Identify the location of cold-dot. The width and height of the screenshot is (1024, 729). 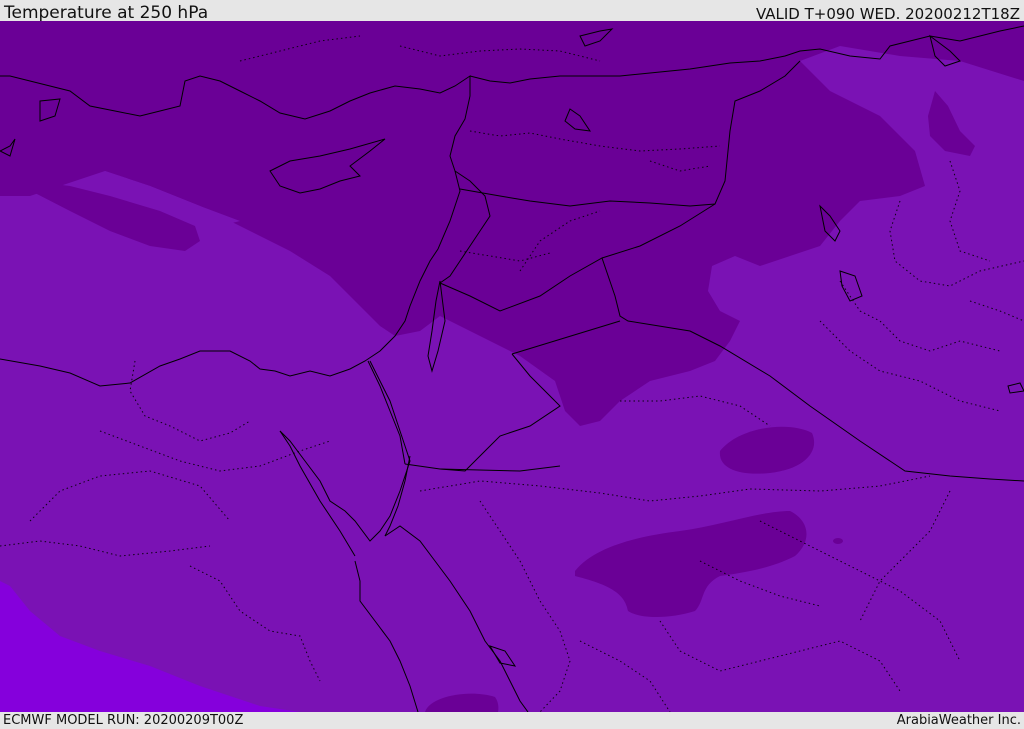
(838, 541).